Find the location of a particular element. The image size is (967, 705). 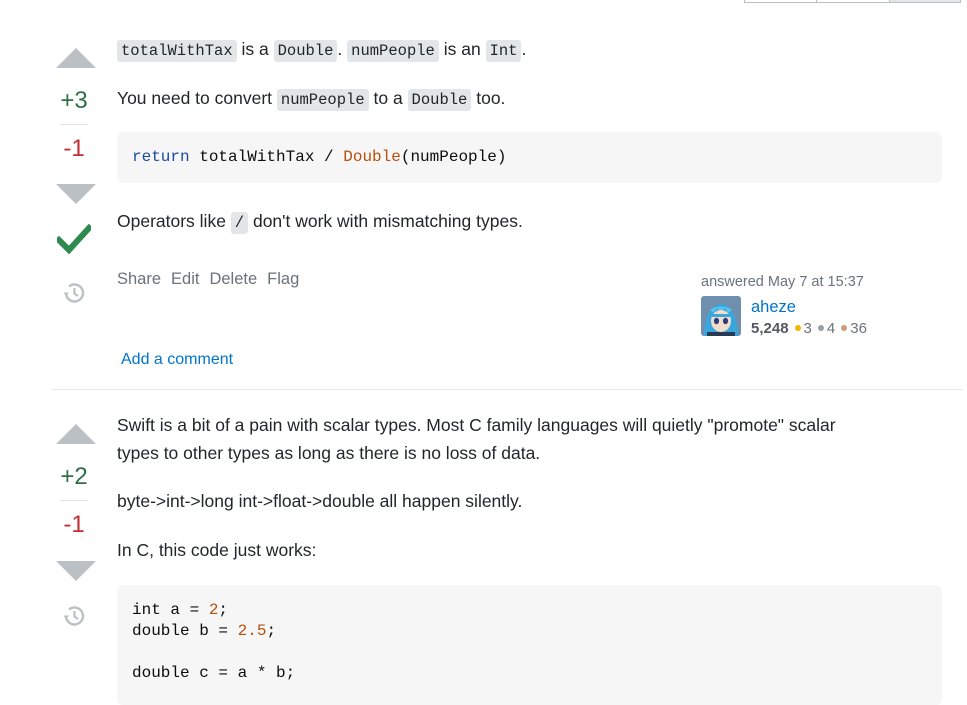

bronze-badge-icon is located at coordinates (844, 328).